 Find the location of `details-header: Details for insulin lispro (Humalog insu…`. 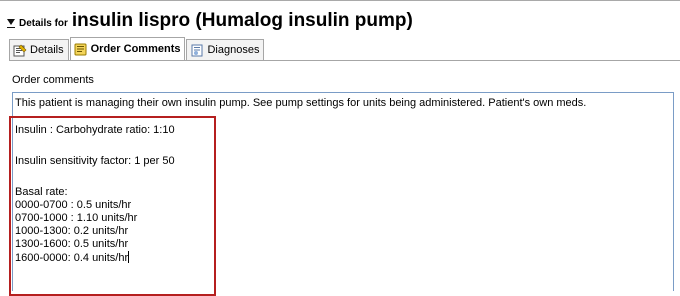

details-header: Details for insulin lispro (Humalog insu… is located at coordinates (209, 18).